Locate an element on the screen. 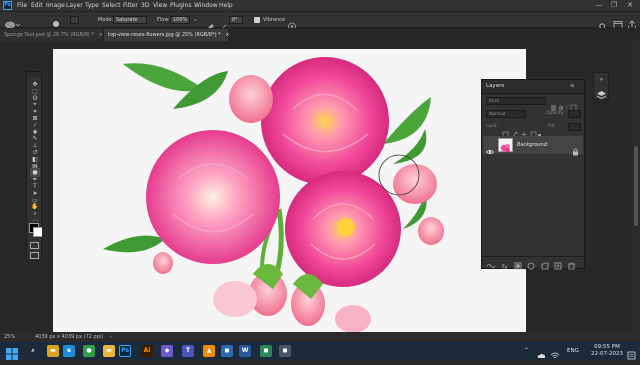  vibrance-checkbox is located at coordinates (257, 24).